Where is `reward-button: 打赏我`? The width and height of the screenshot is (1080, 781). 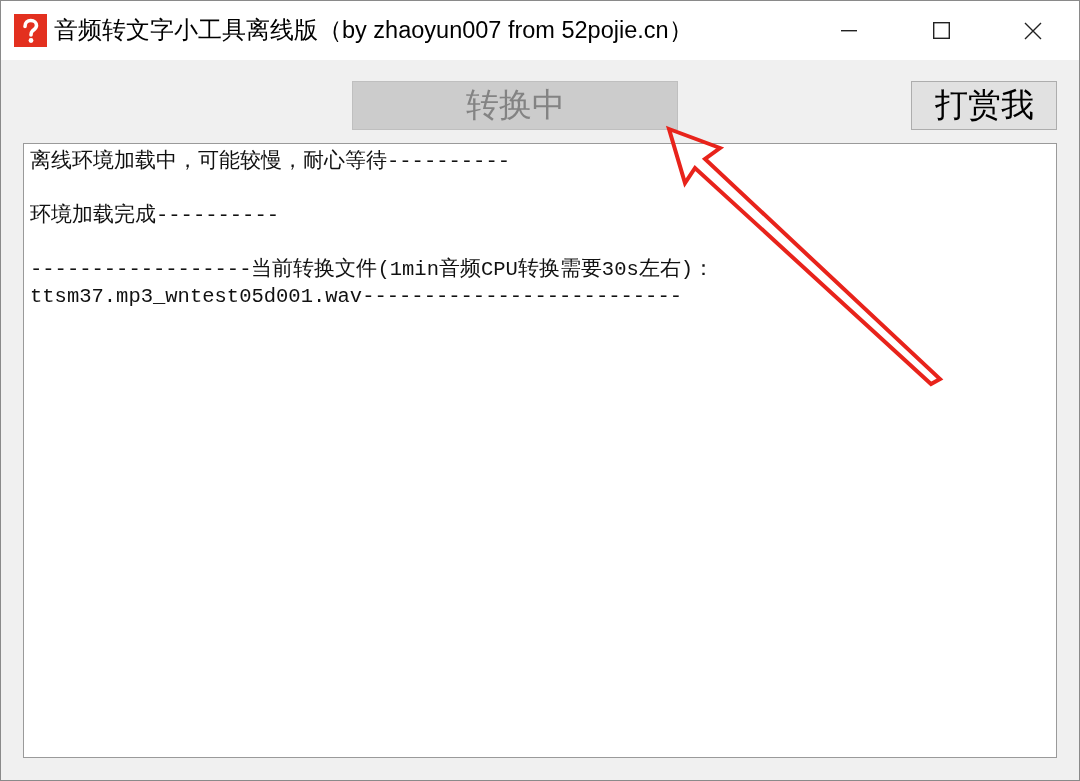
reward-button: 打赏我 is located at coordinates (984, 105).